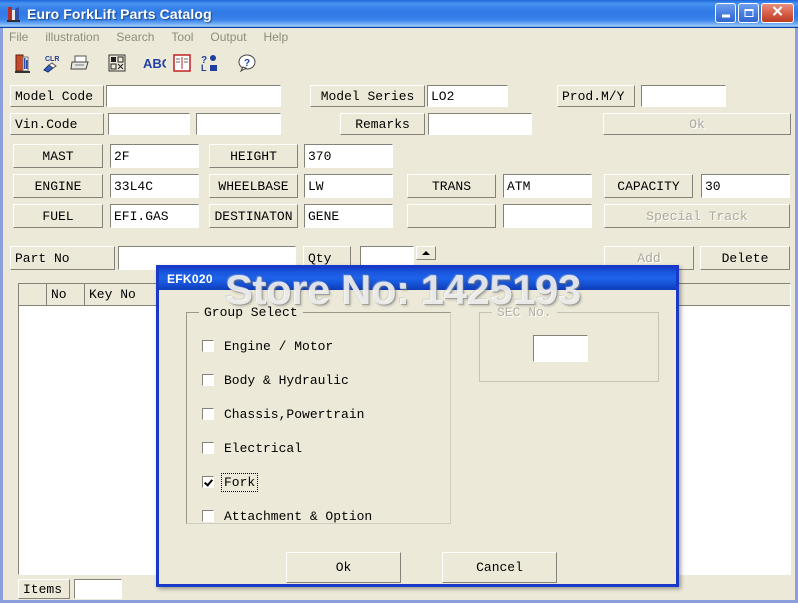  What do you see at coordinates (480, 124) in the screenshot?
I see `remarks-field` at bounding box center [480, 124].